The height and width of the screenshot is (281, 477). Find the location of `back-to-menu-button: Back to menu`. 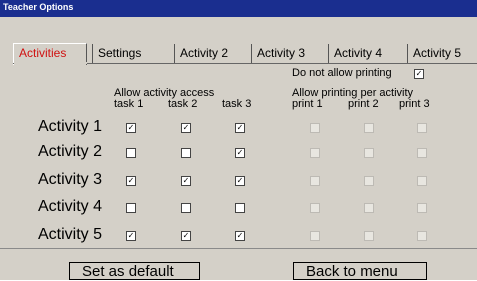

back-to-menu-button: Back to menu is located at coordinates (360, 271).